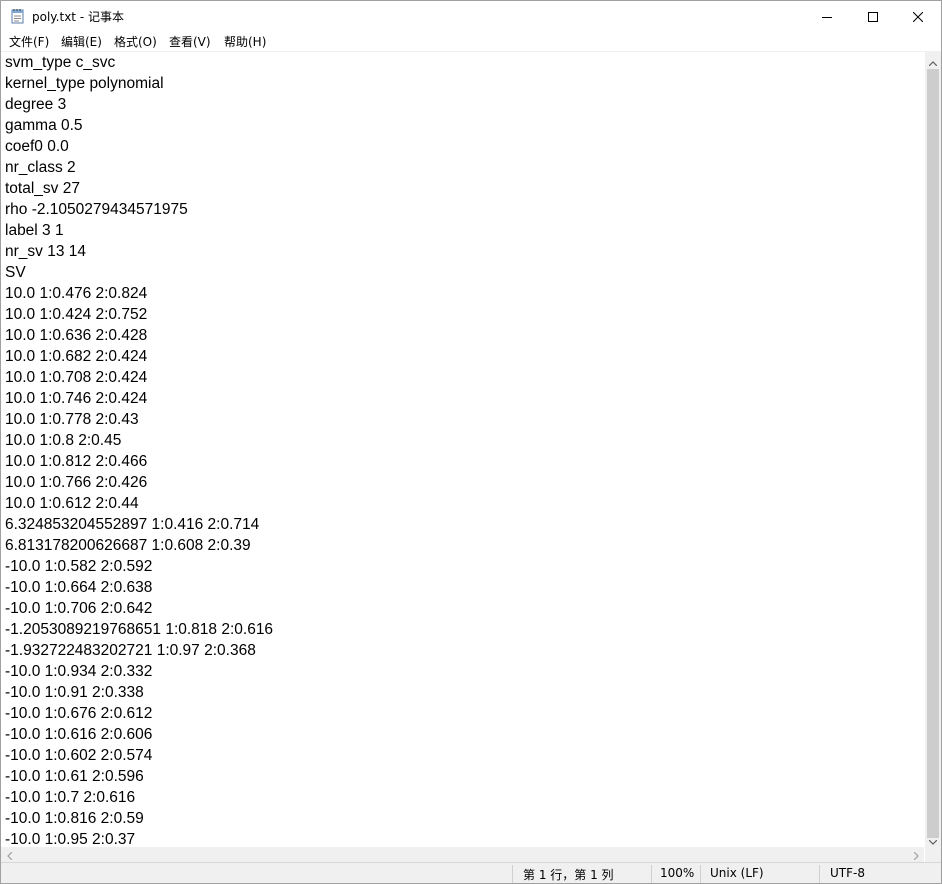 The height and width of the screenshot is (884, 942). I want to click on text-line: 10.0 1:0.778 2:0.43, so click(72, 419).